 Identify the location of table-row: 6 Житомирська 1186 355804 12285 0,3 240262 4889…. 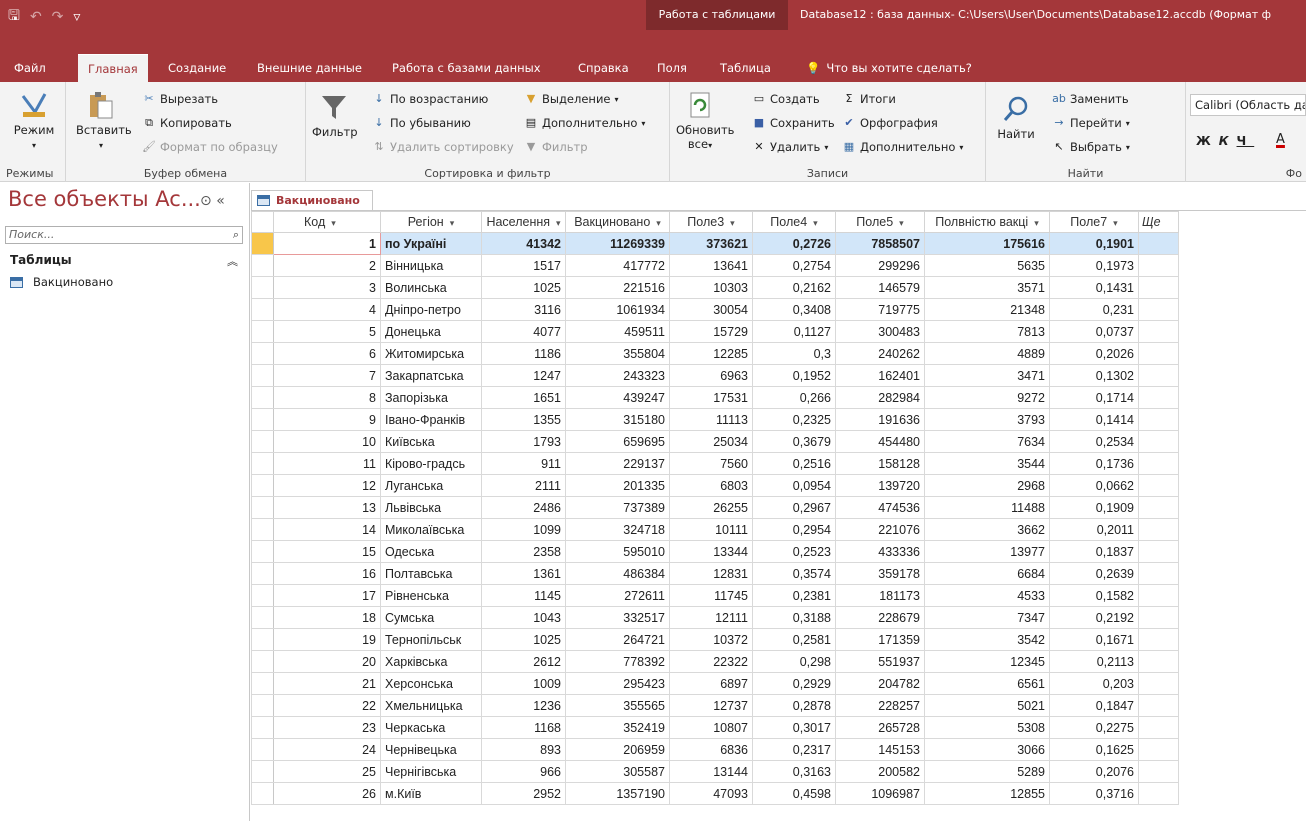
(715, 353).